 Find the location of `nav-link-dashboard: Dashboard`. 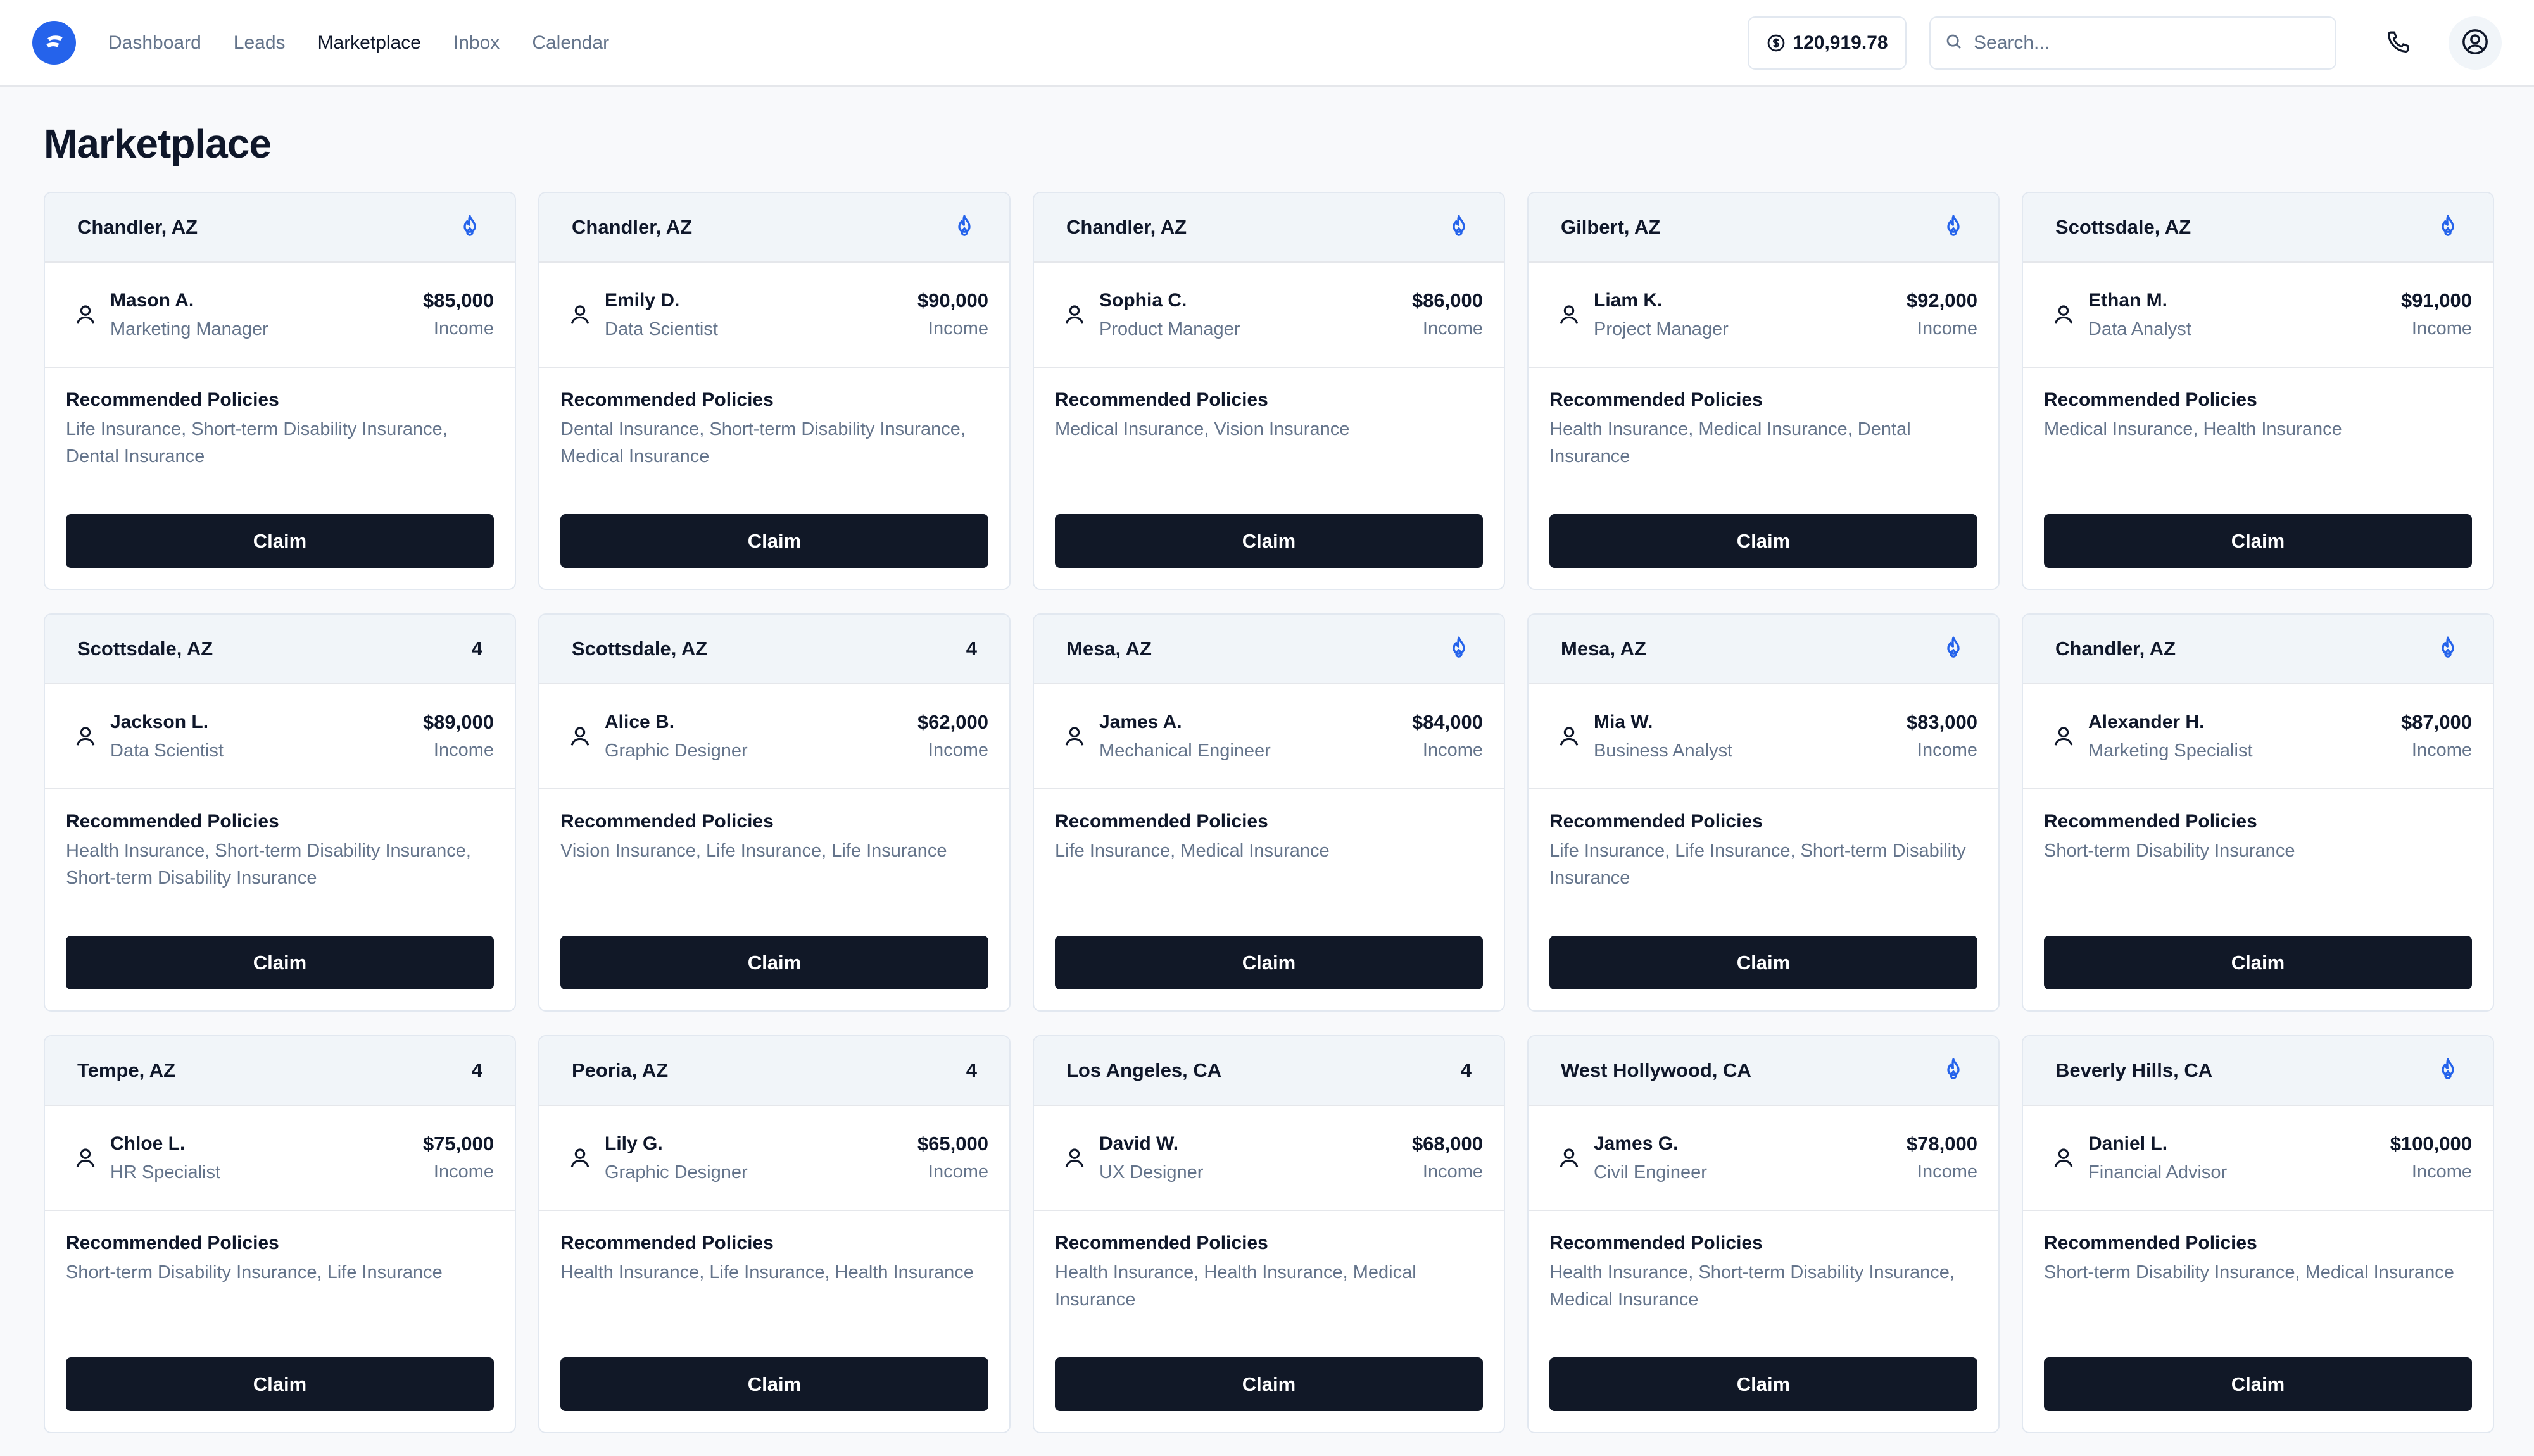

nav-link-dashboard: Dashboard is located at coordinates (154, 43).